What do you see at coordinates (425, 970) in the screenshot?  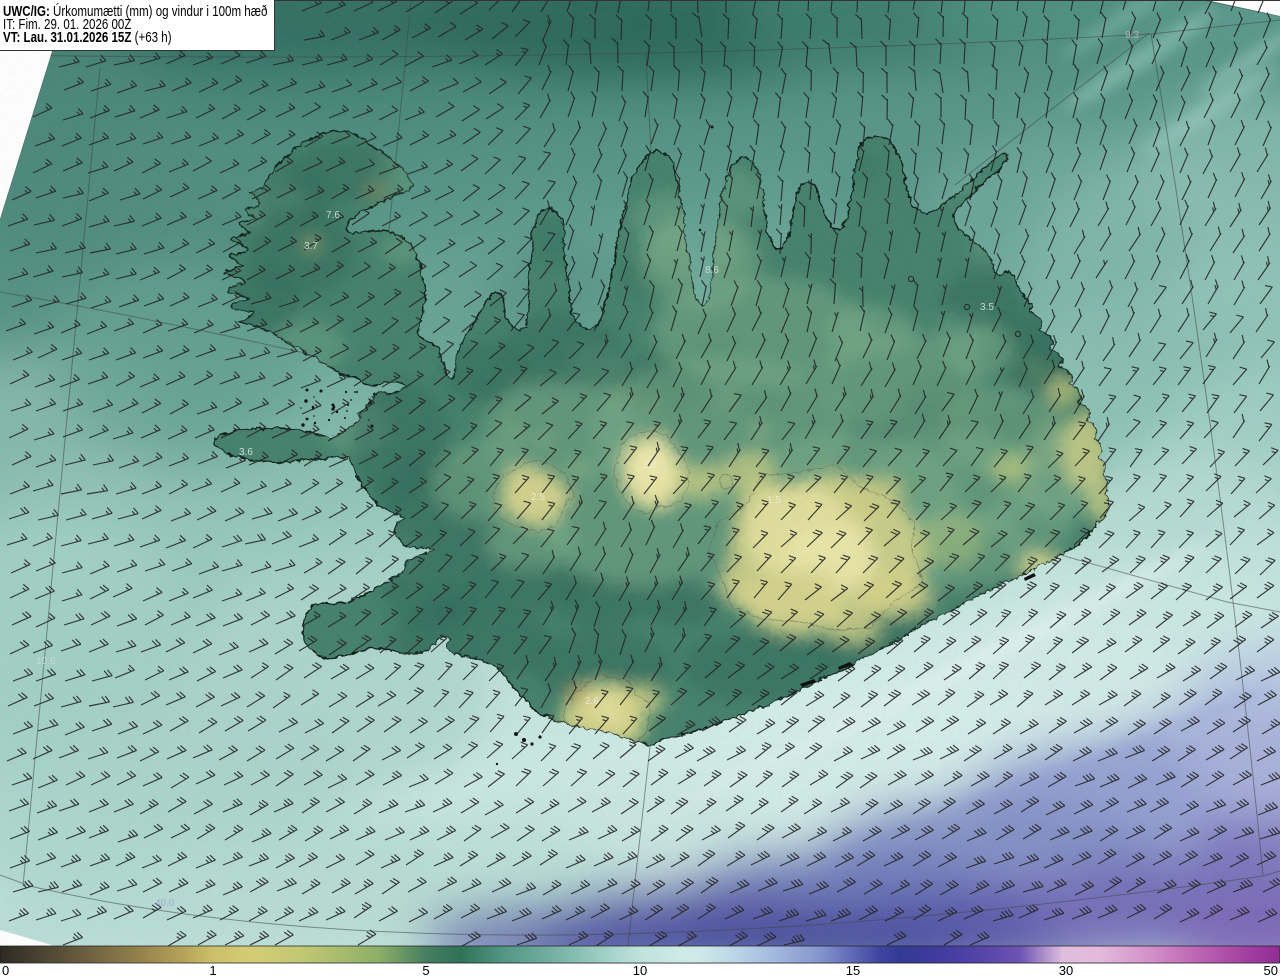 I see `svg-text: 5` at bounding box center [425, 970].